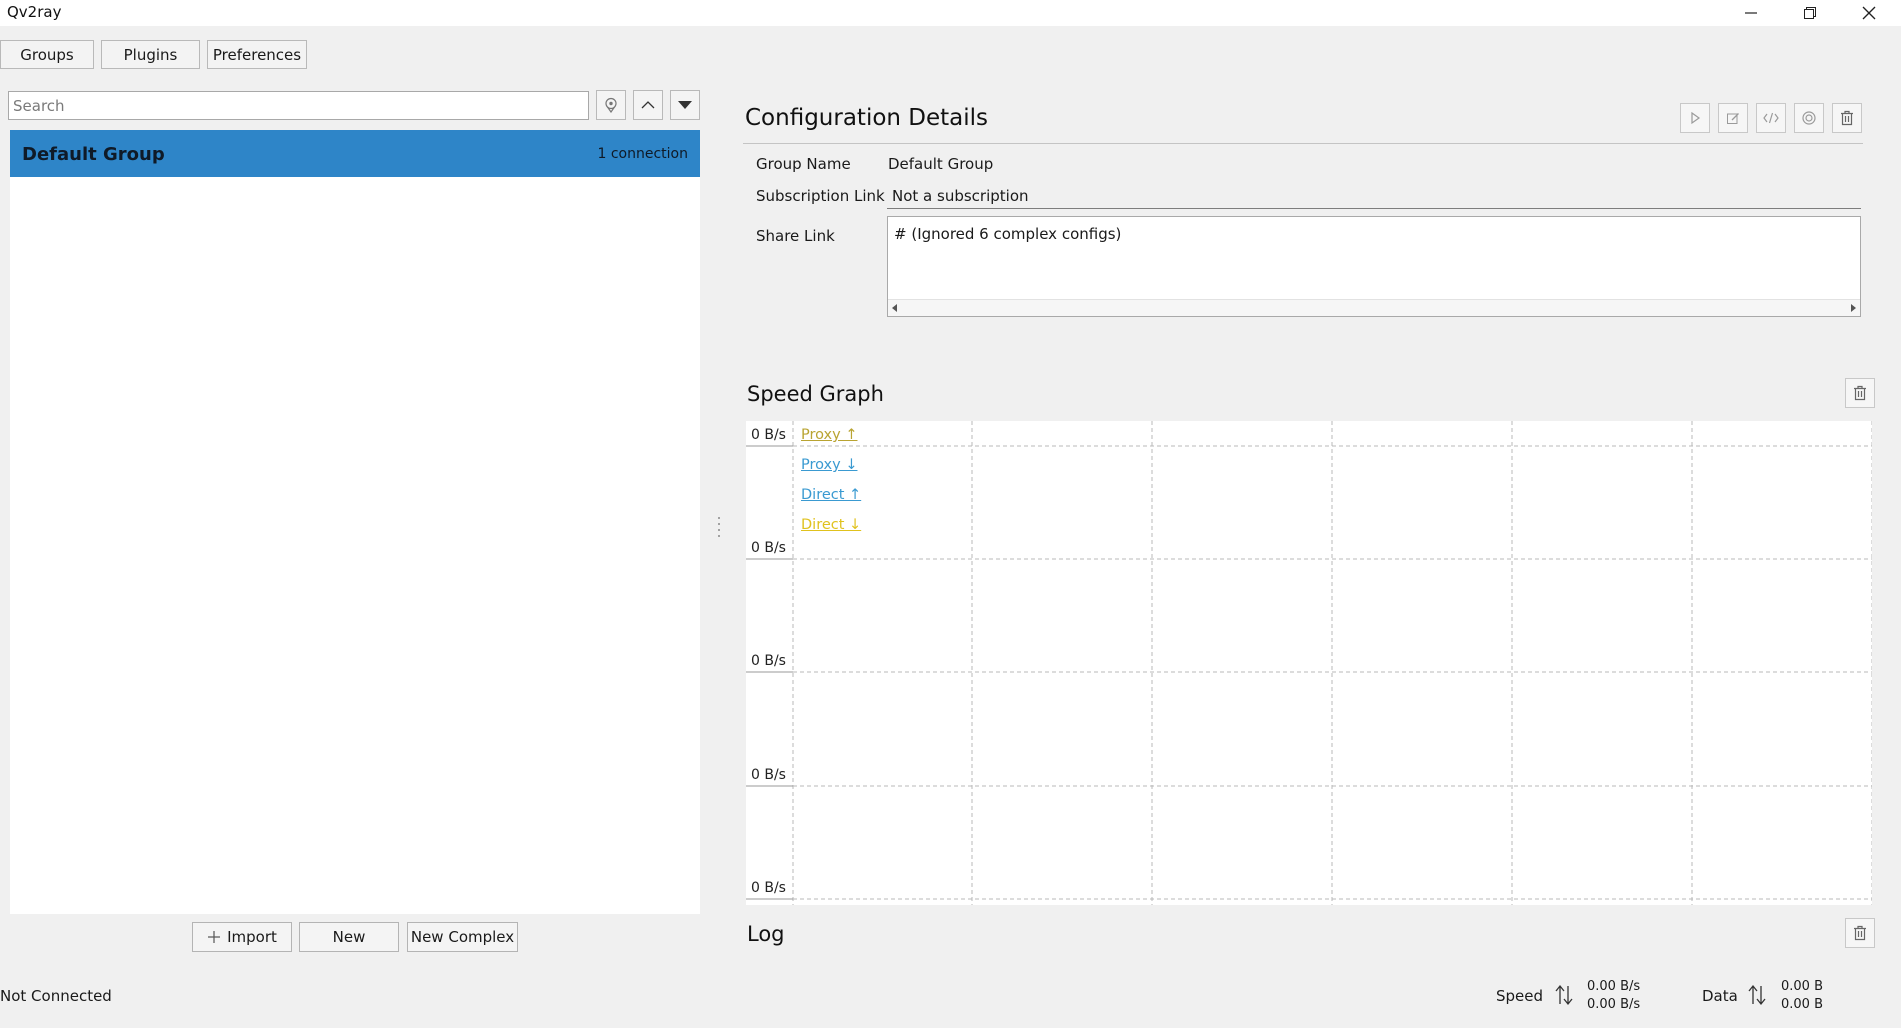  I want to click on clear-log-button, so click(1860, 933).